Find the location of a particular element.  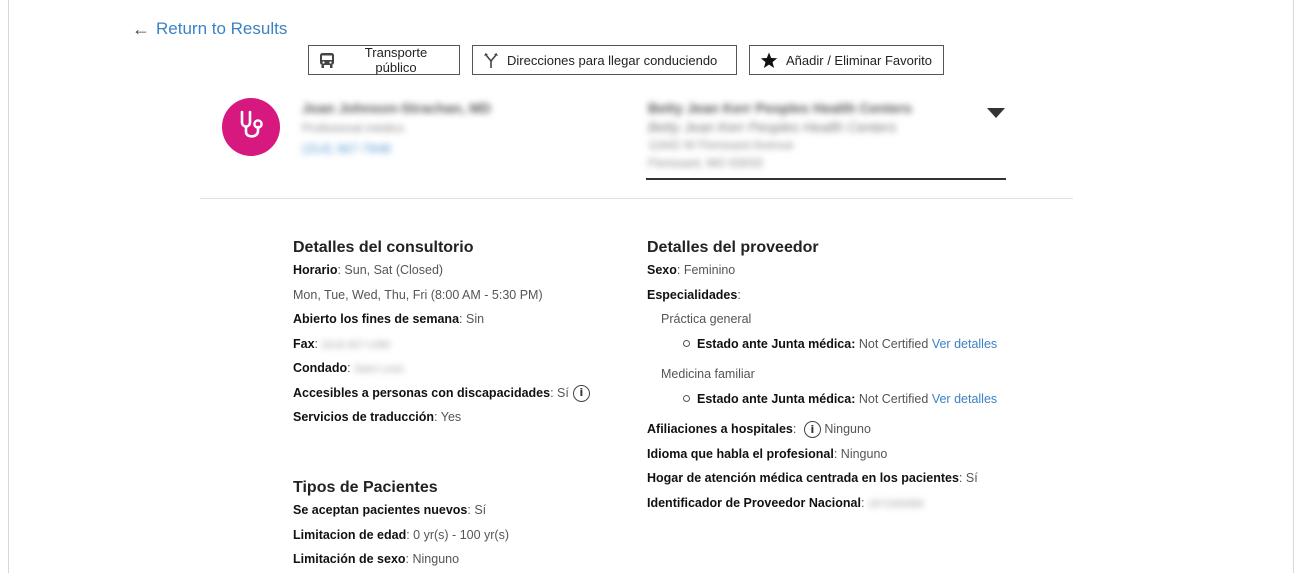

new-patients-row: Se aceptan pacientes nuevos: Sí is located at coordinates (390, 510).